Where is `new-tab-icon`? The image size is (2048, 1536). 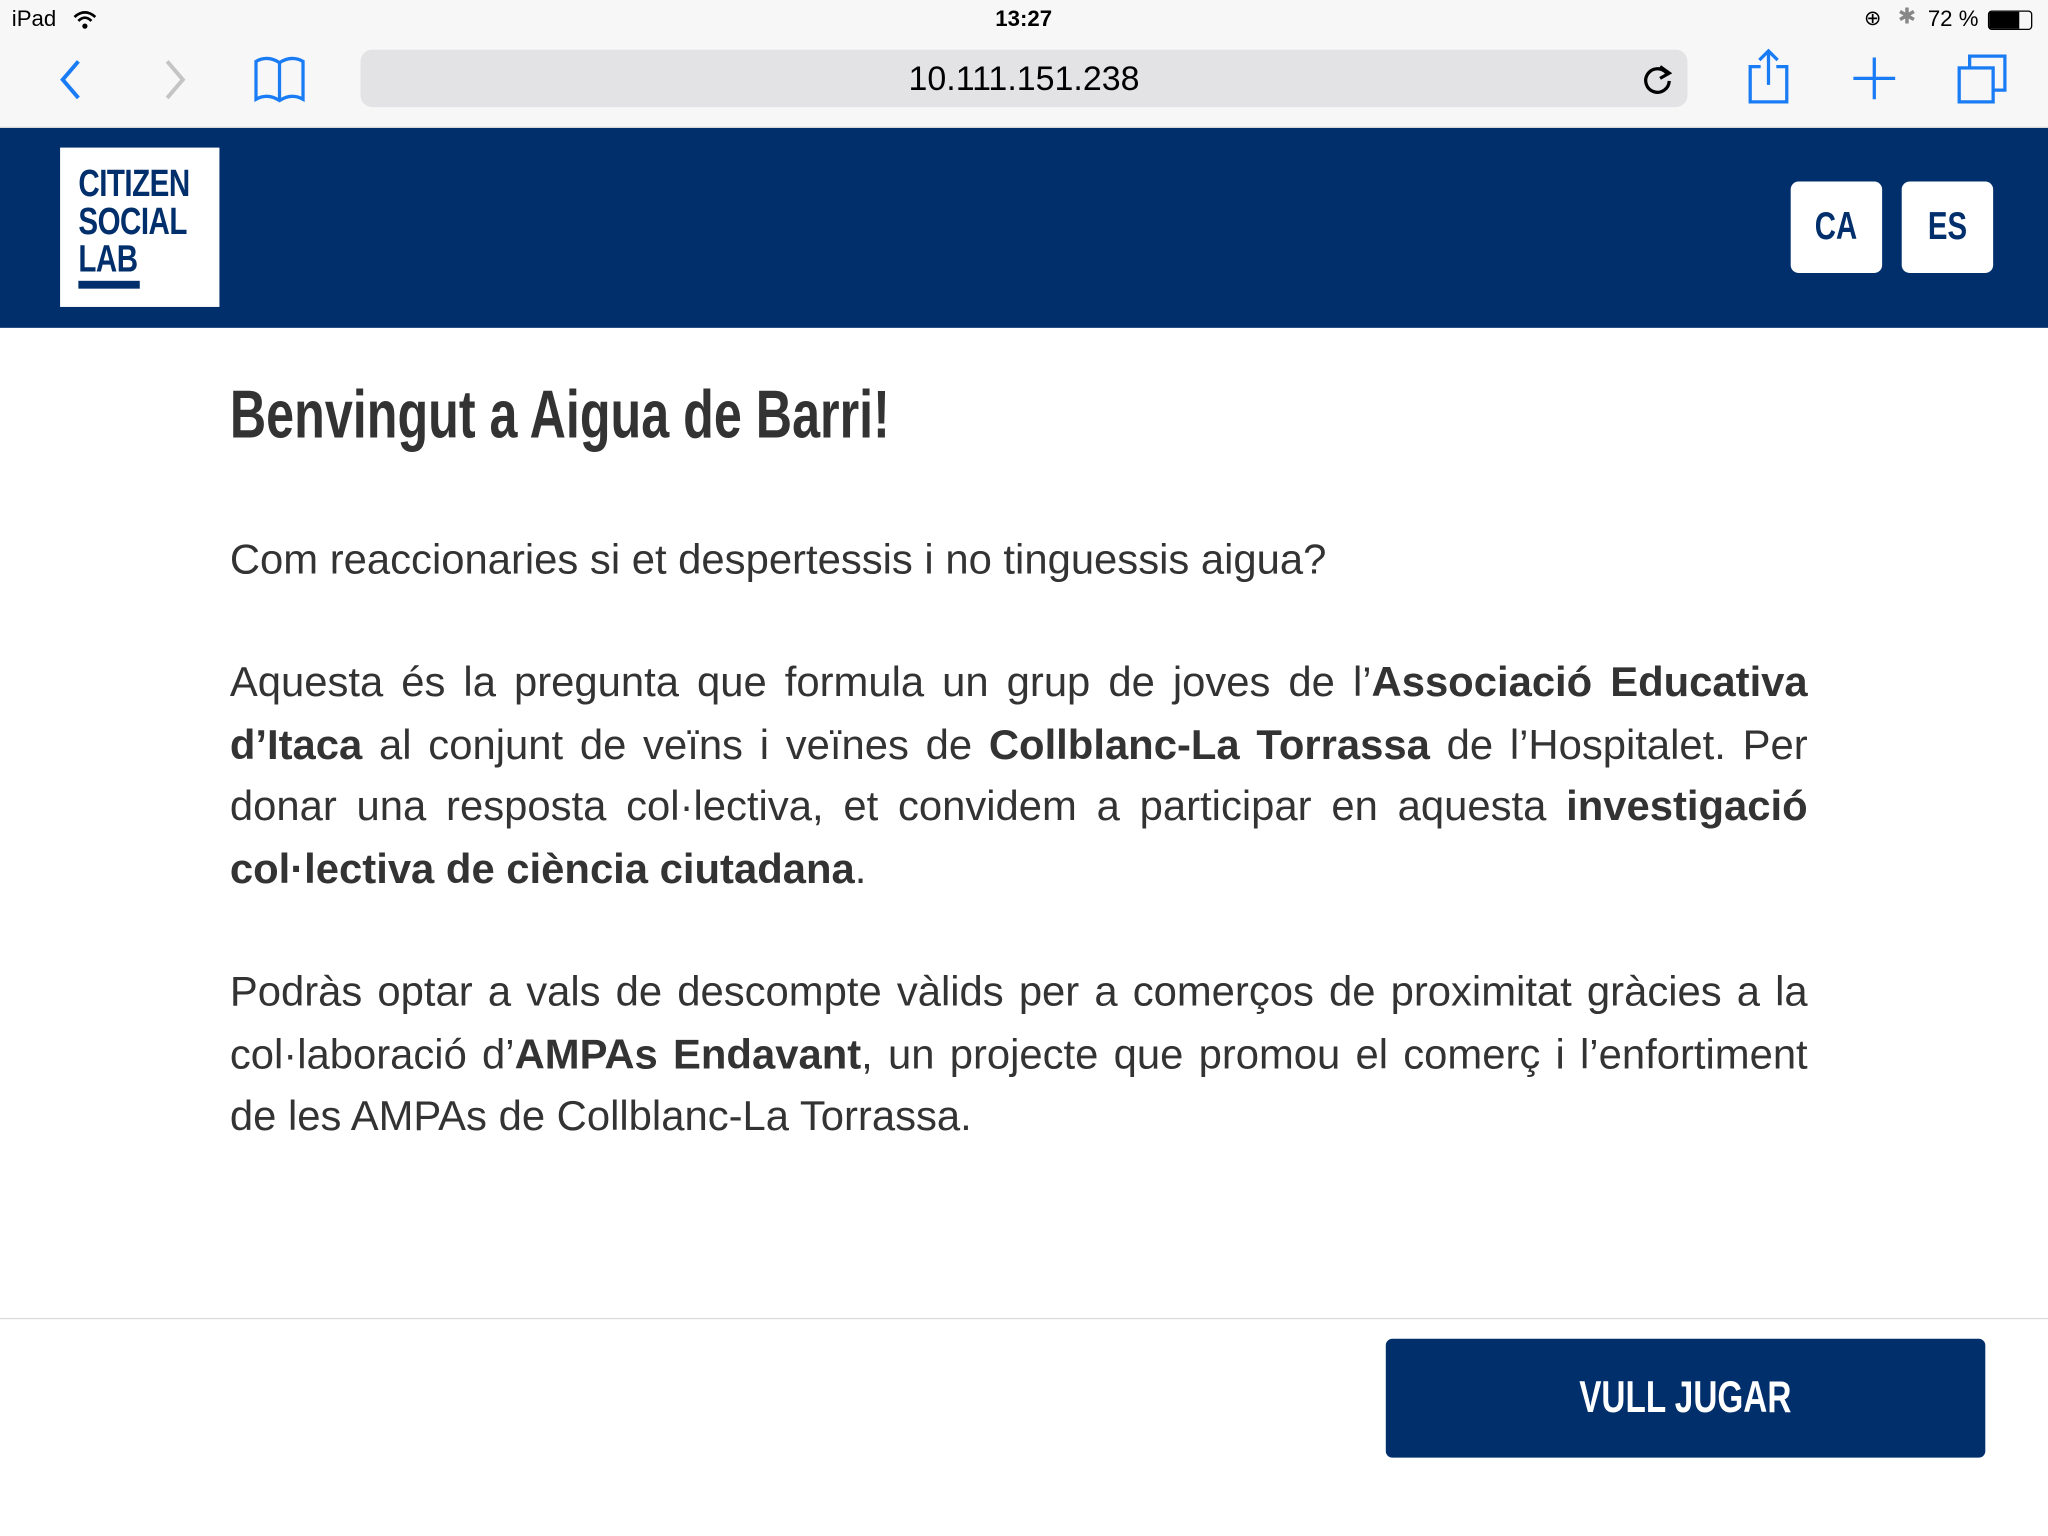
new-tab-icon is located at coordinates (1874, 78).